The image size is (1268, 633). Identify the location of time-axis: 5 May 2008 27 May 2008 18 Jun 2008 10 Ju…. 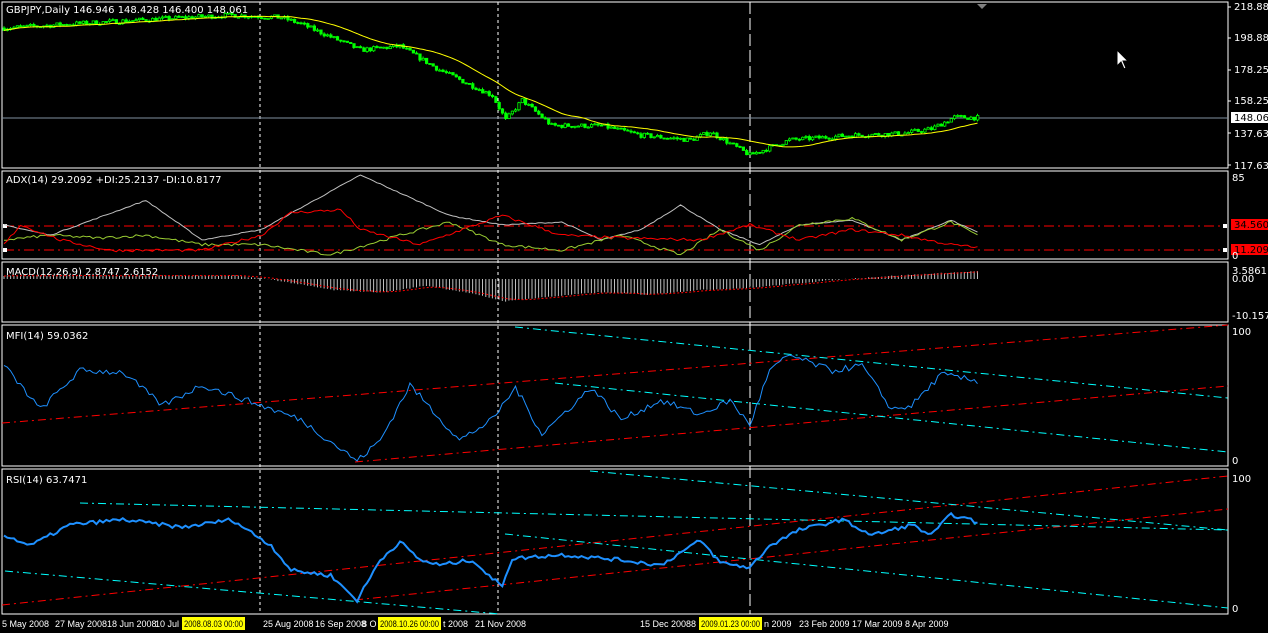
(475, 623).